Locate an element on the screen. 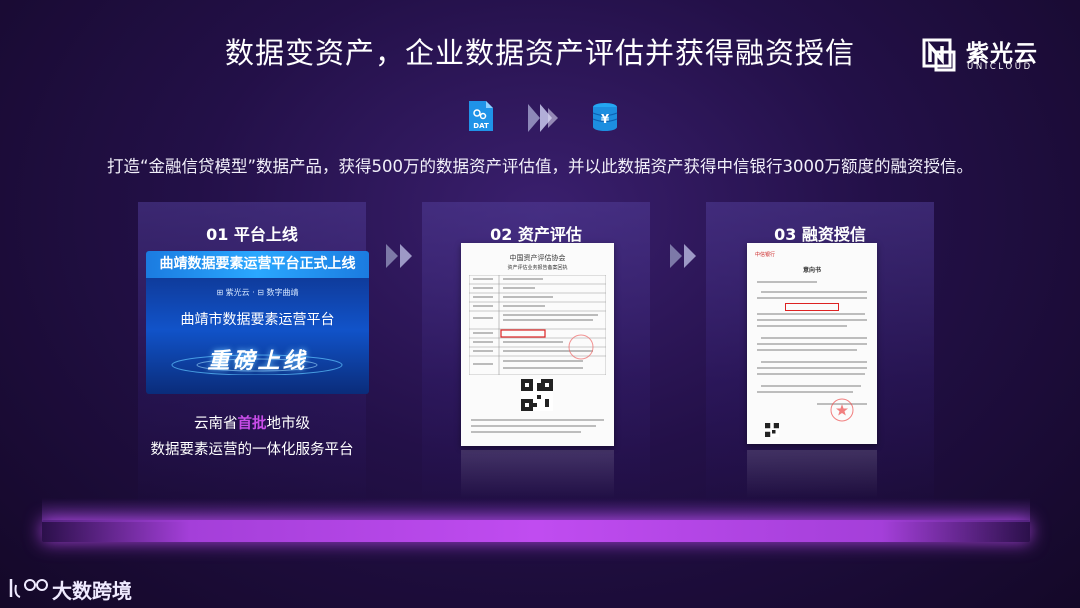 The height and width of the screenshot is (608, 1080). doc3-bank: 中信银行 is located at coordinates (765, 255).